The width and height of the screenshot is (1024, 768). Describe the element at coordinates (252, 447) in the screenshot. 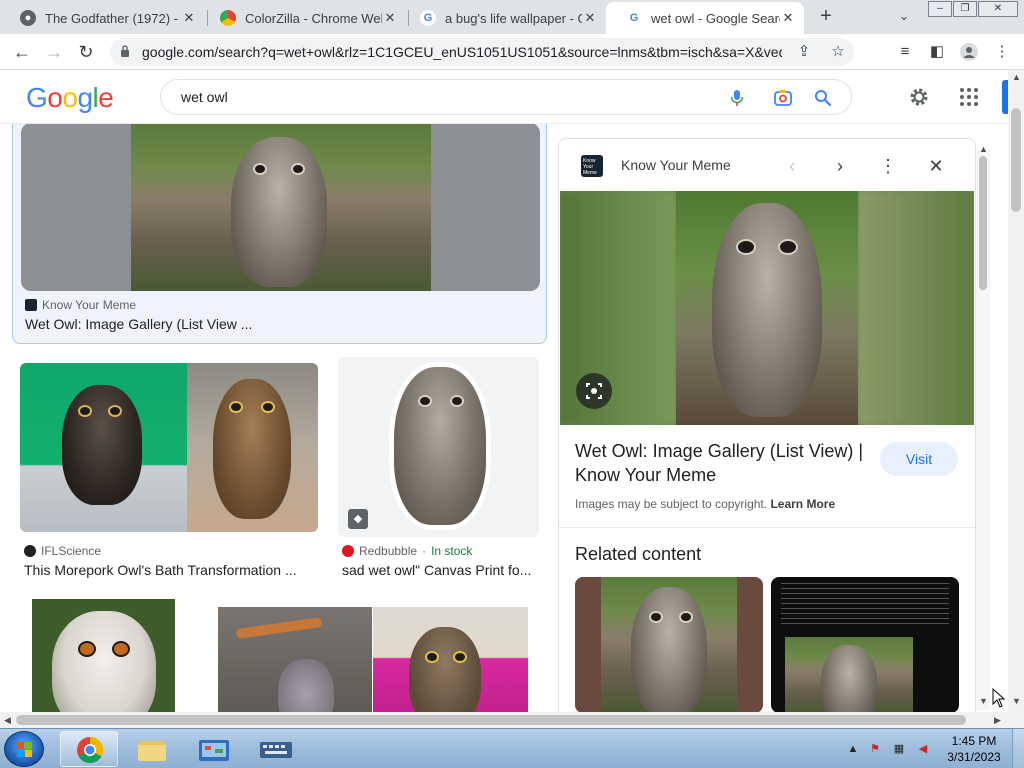

I see `dry-morepork-photo` at that location.